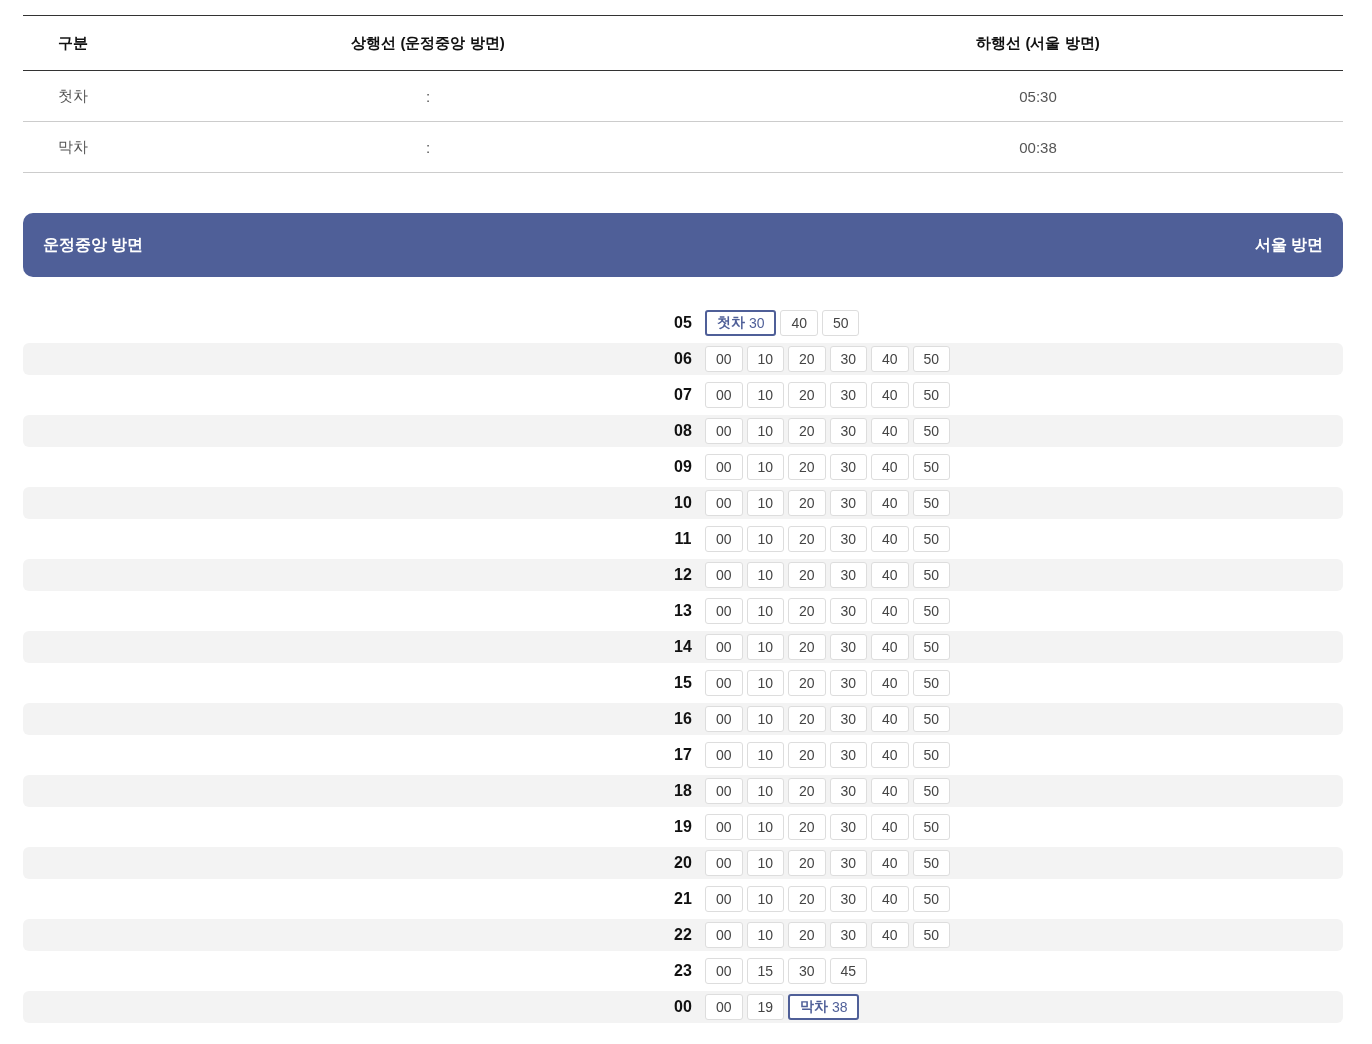 The image size is (1372, 1044). What do you see at coordinates (741, 323) in the screenshot?
I see `minute-chip: 첫차 30` at bounding box center [741, 323].